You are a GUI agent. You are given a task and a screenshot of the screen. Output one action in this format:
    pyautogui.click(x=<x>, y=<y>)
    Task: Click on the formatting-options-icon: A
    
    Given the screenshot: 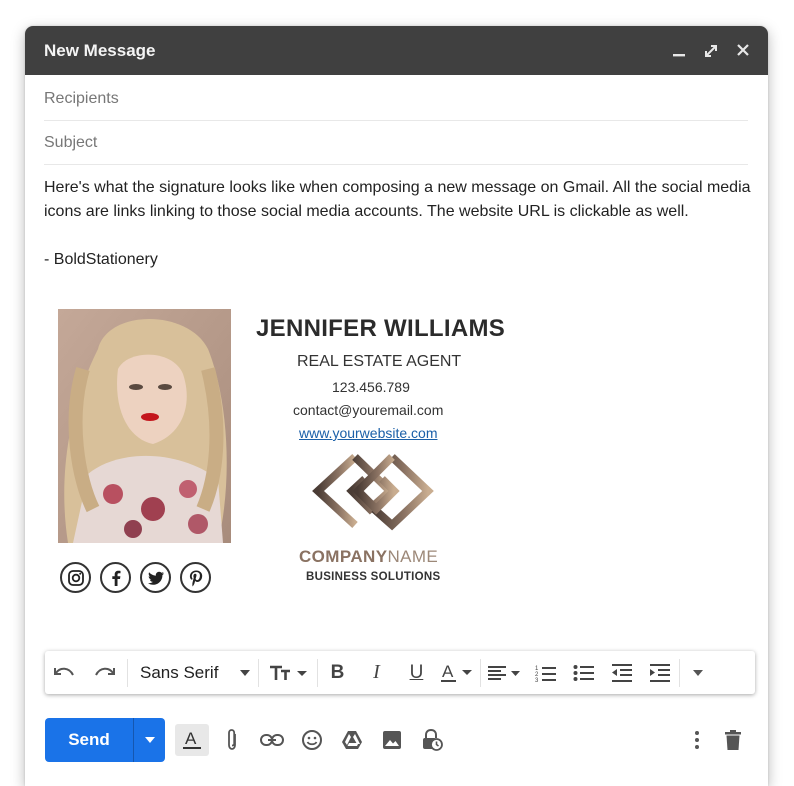 What is the action you would take?
    pyautogui.click(x=192, y=740)
    